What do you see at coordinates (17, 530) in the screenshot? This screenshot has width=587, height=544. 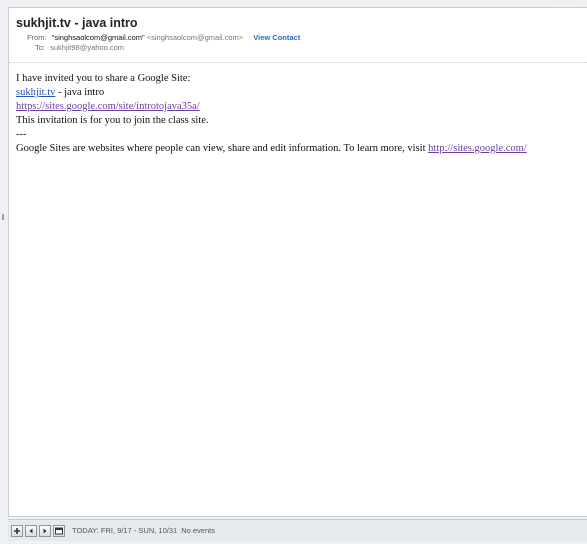 I see `add-icon` at bounding box center [17, 530].